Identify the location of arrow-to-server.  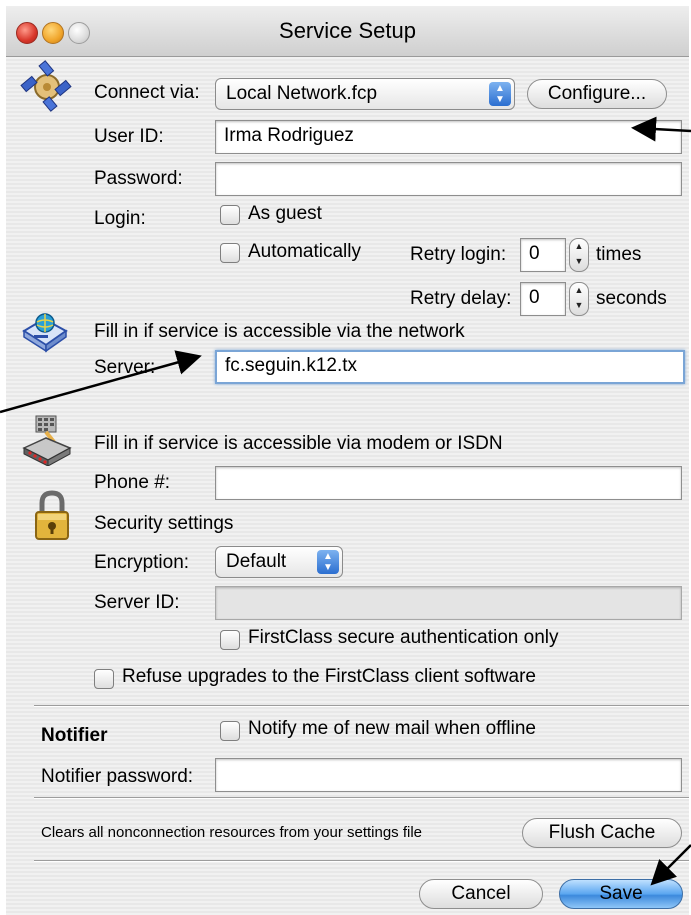
(101, 382).